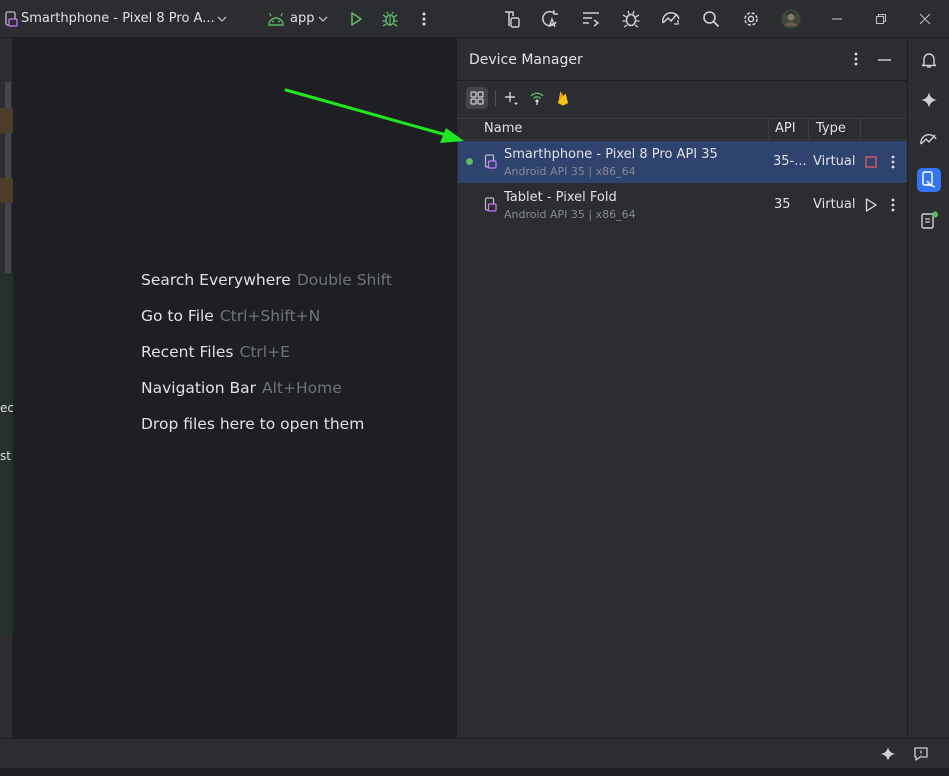 This screenshot has width=949, height=776. What do you see at coordinates (782, 204) in the screenshot?
I see `device-api: 35` at bounding box center [782, 204].